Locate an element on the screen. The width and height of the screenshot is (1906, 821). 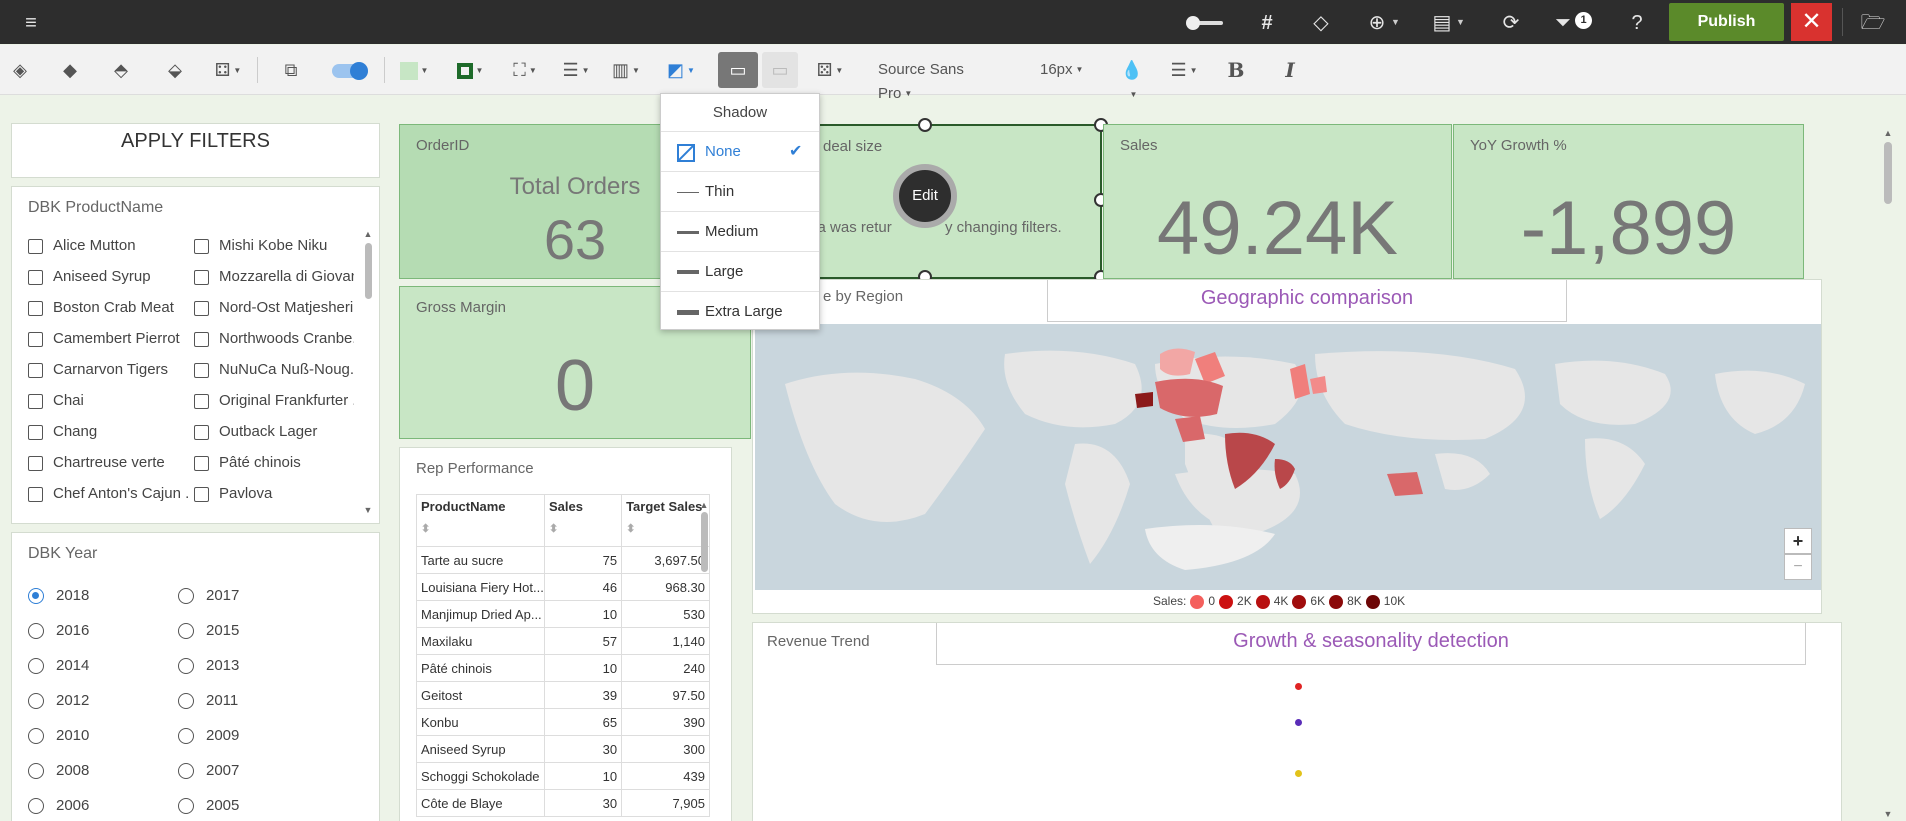
zoom-in-button: + is located at coordinates (1798, 541).